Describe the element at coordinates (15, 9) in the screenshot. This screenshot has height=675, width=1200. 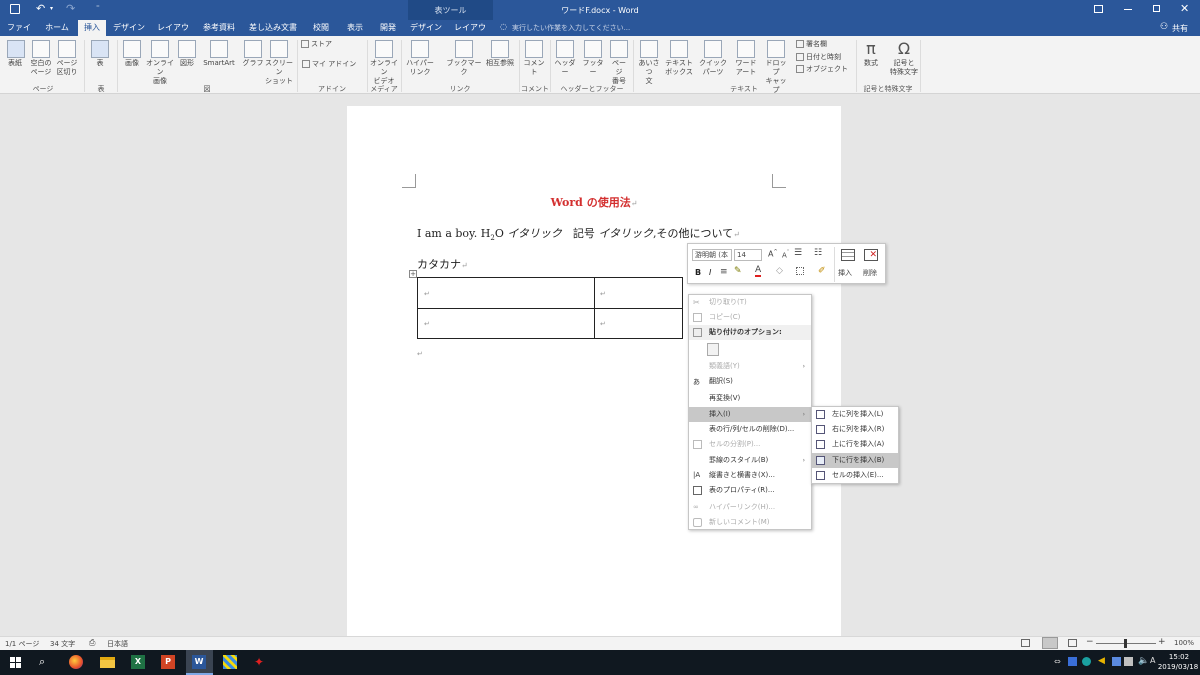
I see `save-icon` at that location.